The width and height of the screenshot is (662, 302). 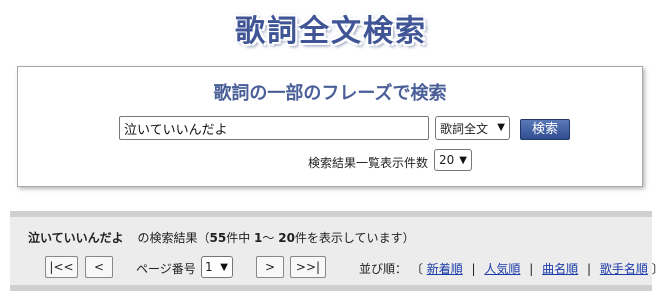 What do you see at coordinates (368, 163) in the screenshot?
I see `results-per-page-label: 検索結果一覧表示件数` at bounding box center [368, 163].